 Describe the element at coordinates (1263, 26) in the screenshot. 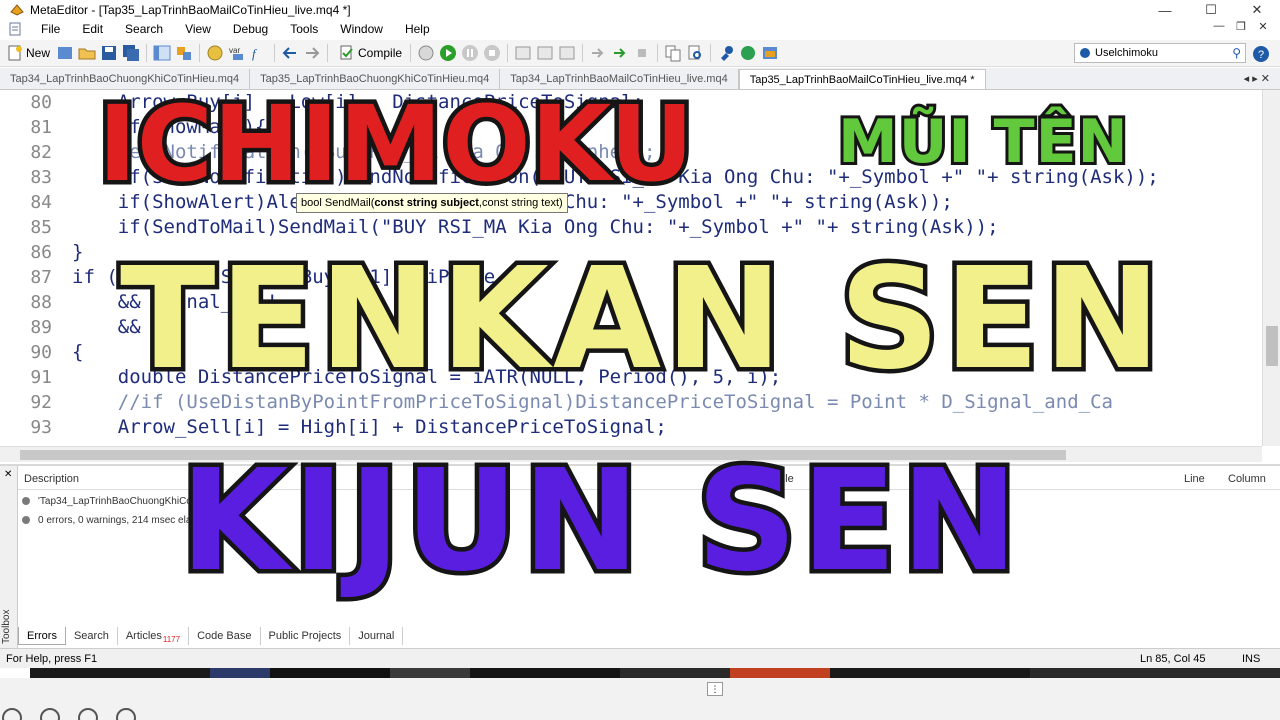

I see `mdi-close-button: ✕` at that location.